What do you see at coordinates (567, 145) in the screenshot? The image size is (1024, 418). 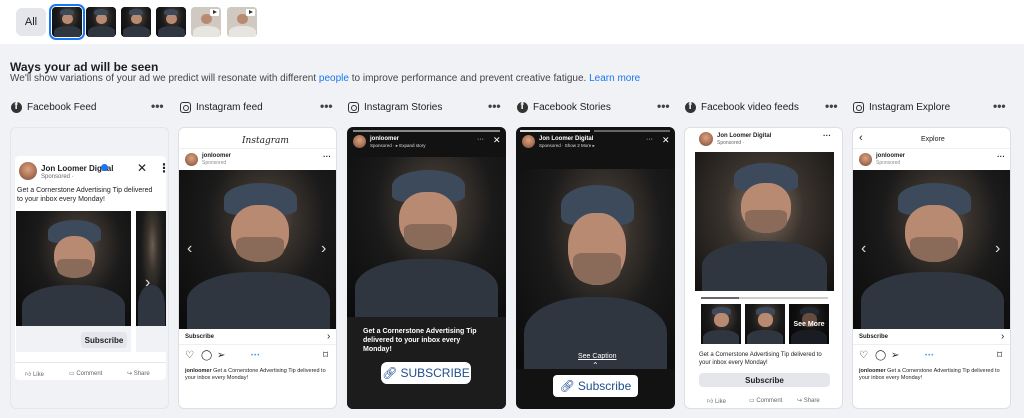 I see `story-meta: Sponsored · Show 2 More ▸` at bounding box center [567, 145].